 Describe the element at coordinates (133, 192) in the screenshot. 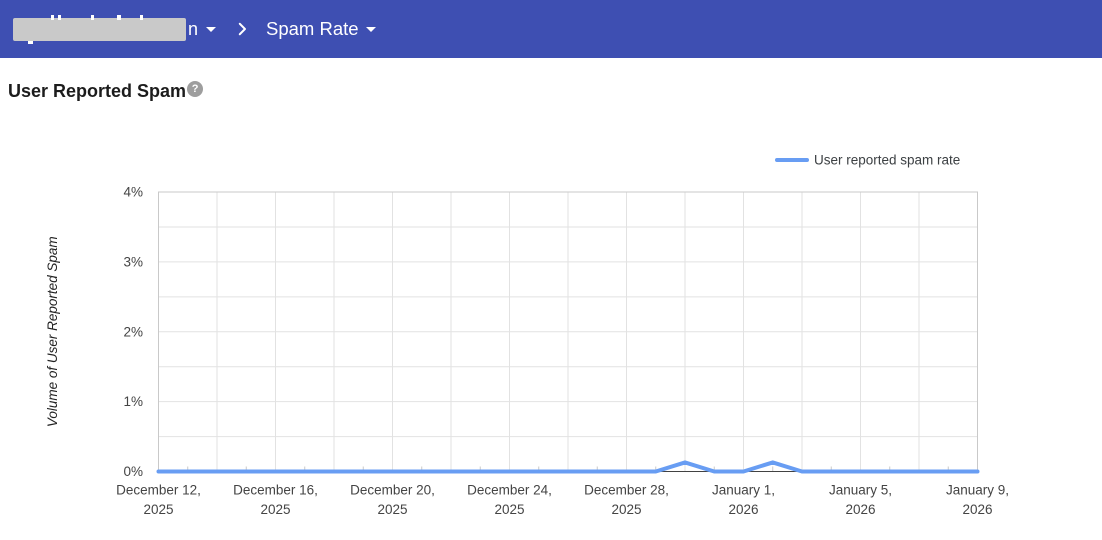

I see `y-tick-label: 4%` at that location.